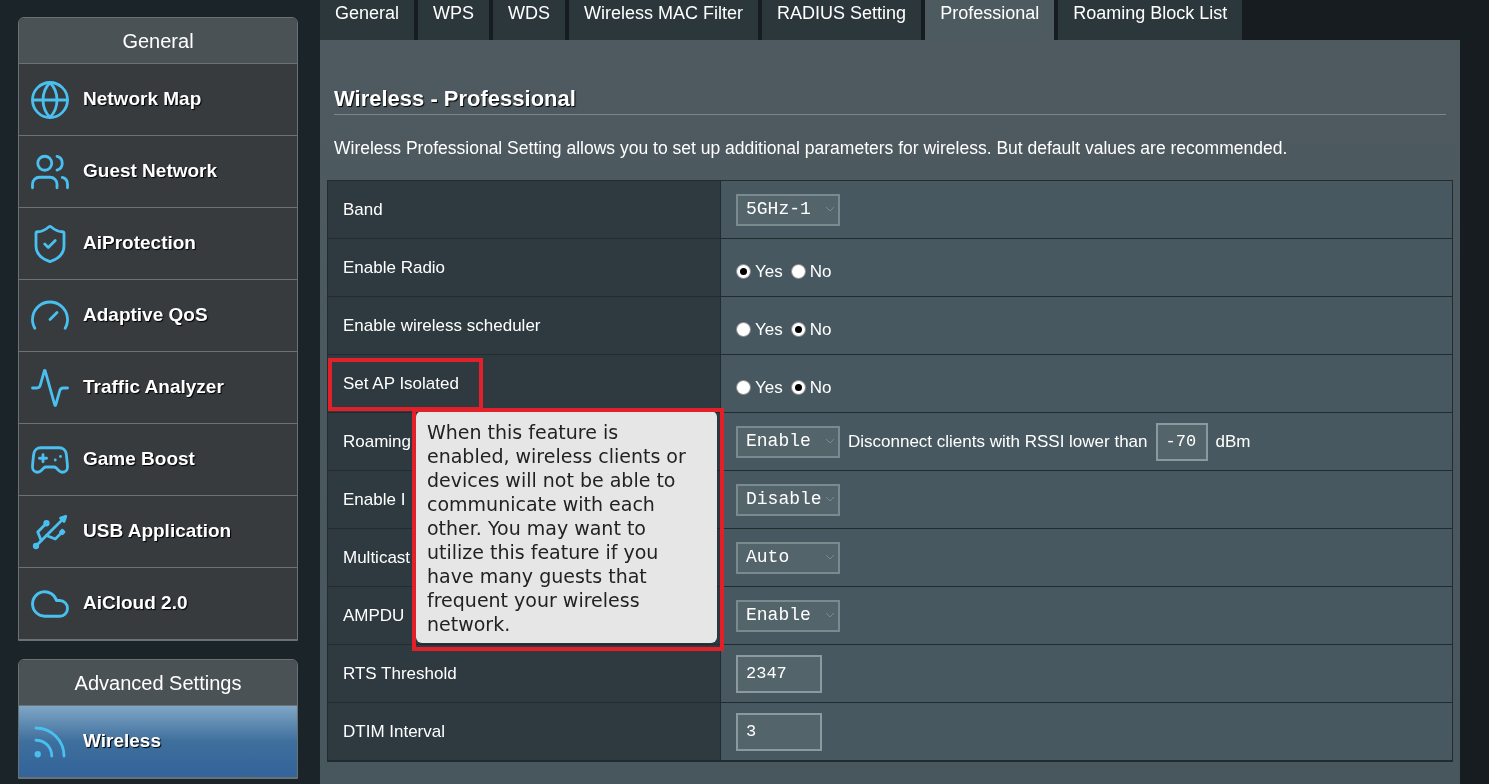 The width and height of the screenshot is (1489, 784). What do you see at coordinates (442, 326) in the screenshot?
I see `setting-label: Enable wireless scheduler` at bounding box center [442, 326].